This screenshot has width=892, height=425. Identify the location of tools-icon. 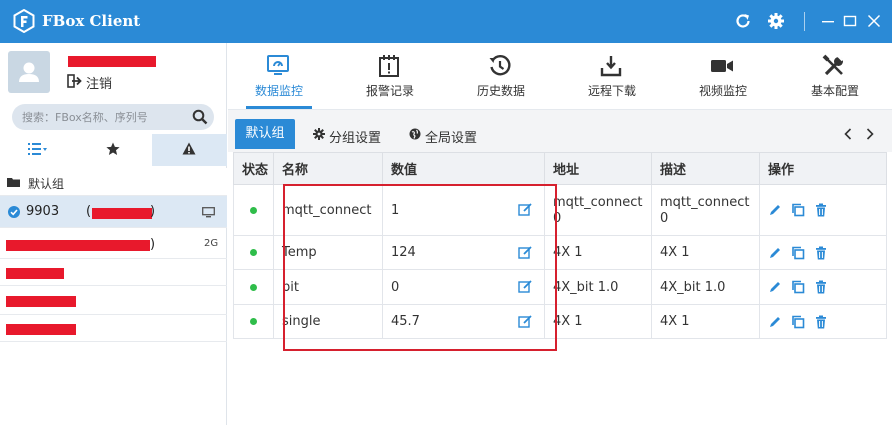
(833, 65).